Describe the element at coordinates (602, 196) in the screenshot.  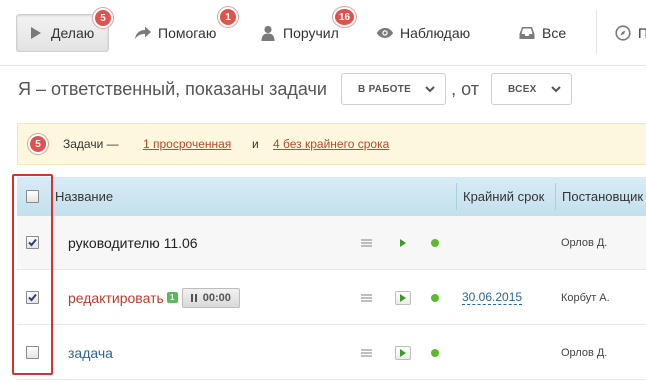
I see `column-creator-header: Постановщик` at that location.